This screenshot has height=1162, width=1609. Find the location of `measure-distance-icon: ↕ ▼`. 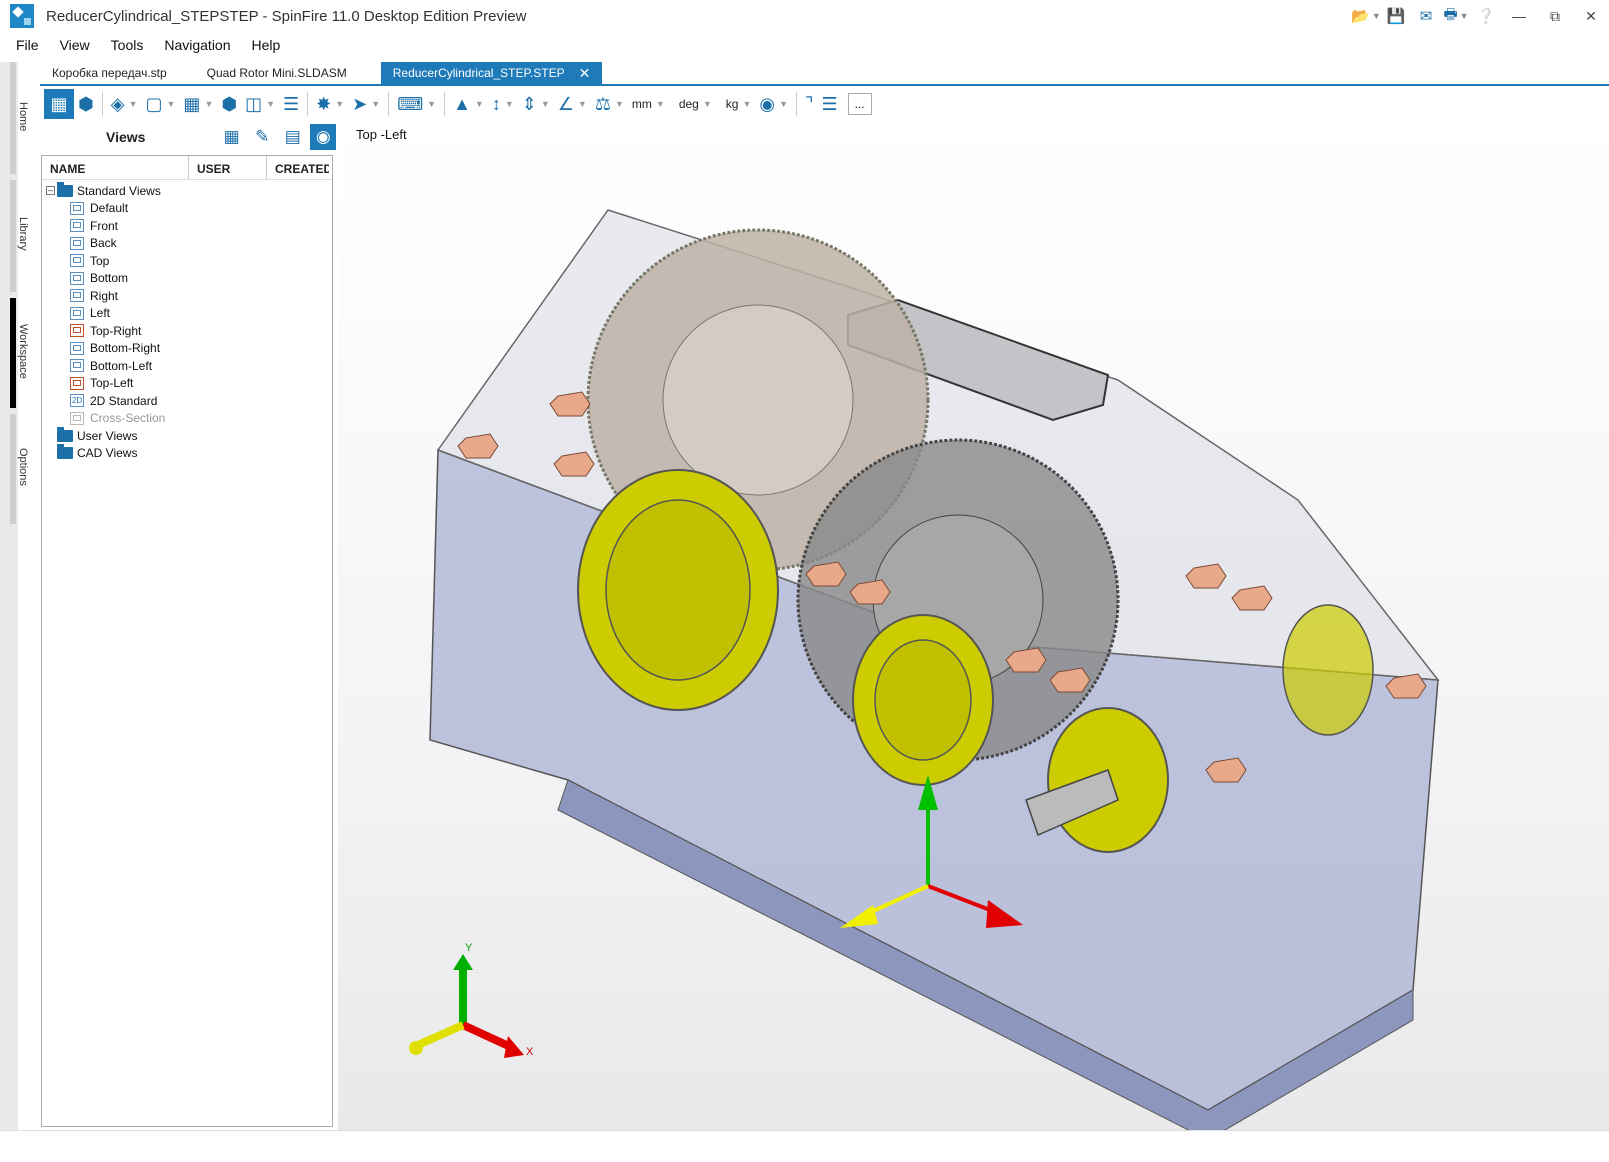

measure-distance-icon: ↕ ▼ is located at coordinates (503, 104).